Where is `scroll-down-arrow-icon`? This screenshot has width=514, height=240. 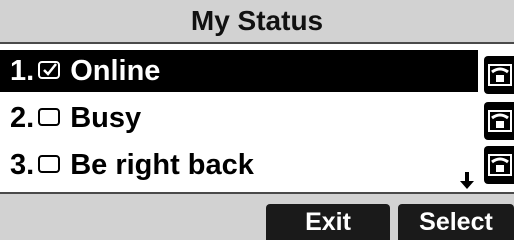 scroll-down-arrow-icon is located at coordinates (467, 181).